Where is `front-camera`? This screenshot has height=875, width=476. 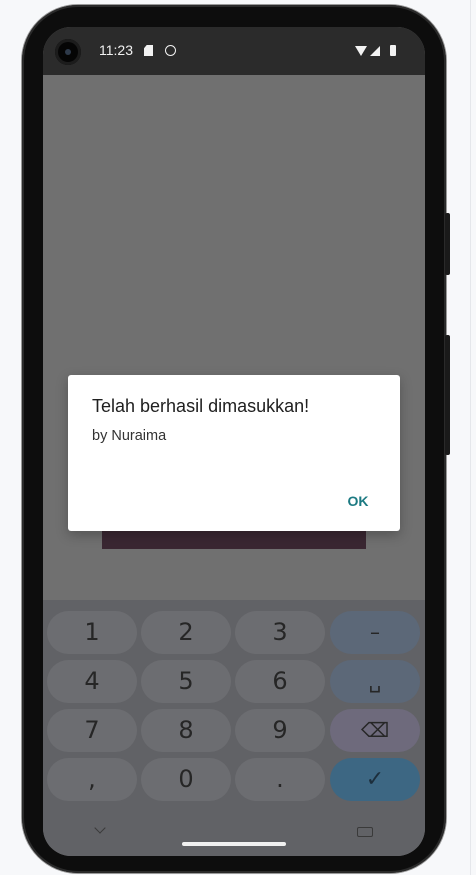 front-camera is located at coordinates (68, 52).